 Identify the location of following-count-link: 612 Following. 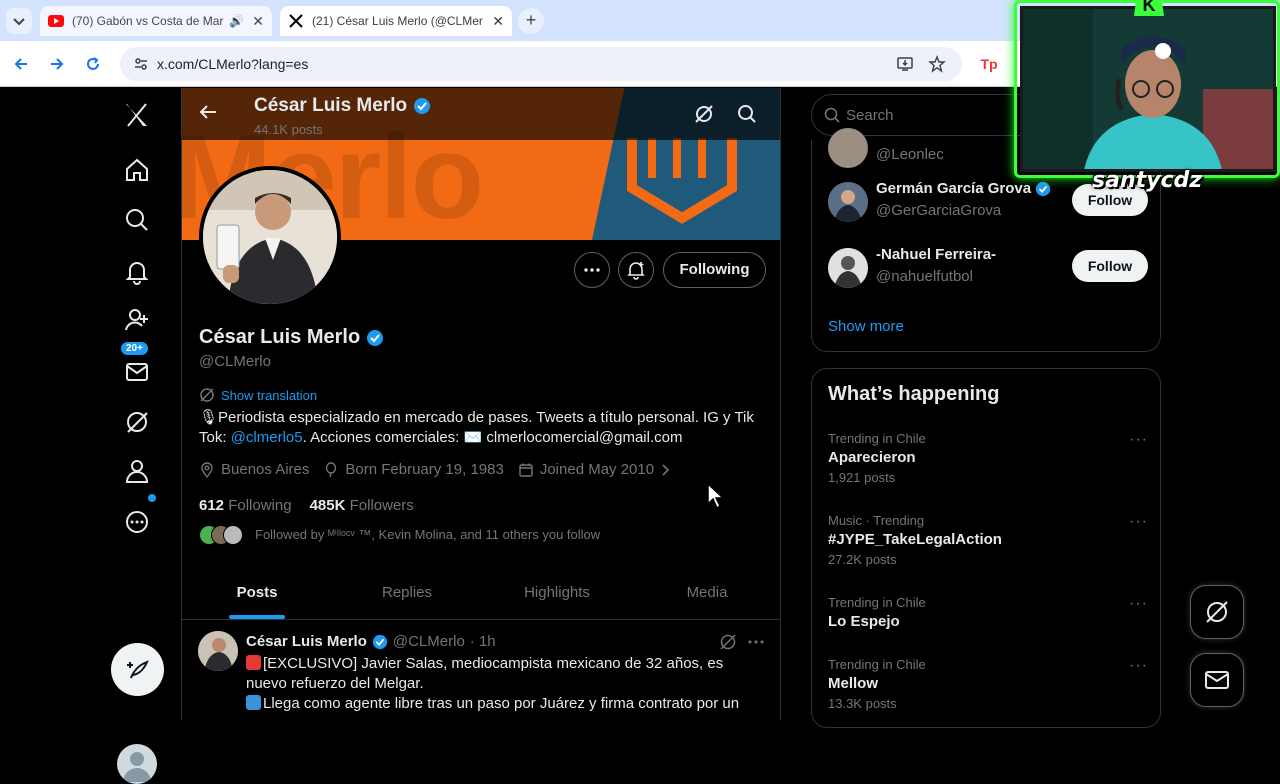
(245, 505).